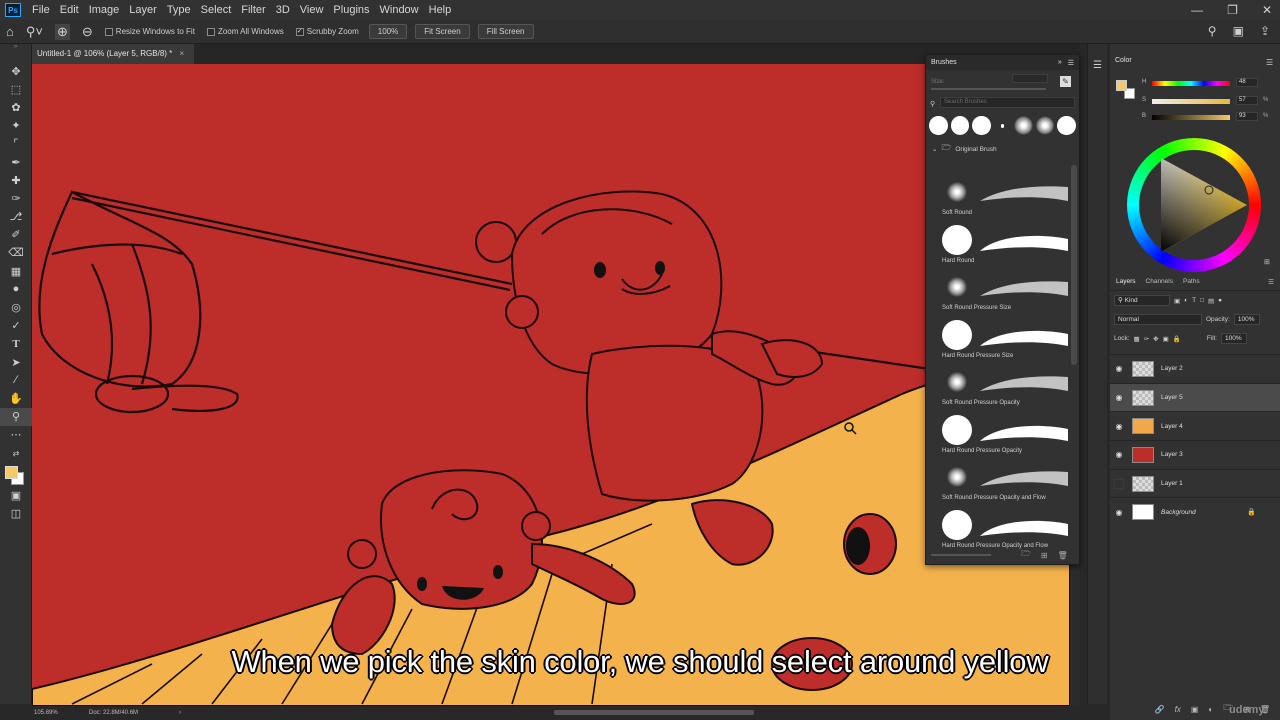  Describe the element at coordinates (16, 144) in the screenshot. I see `crop-tool-icon: ⌜` at that location.